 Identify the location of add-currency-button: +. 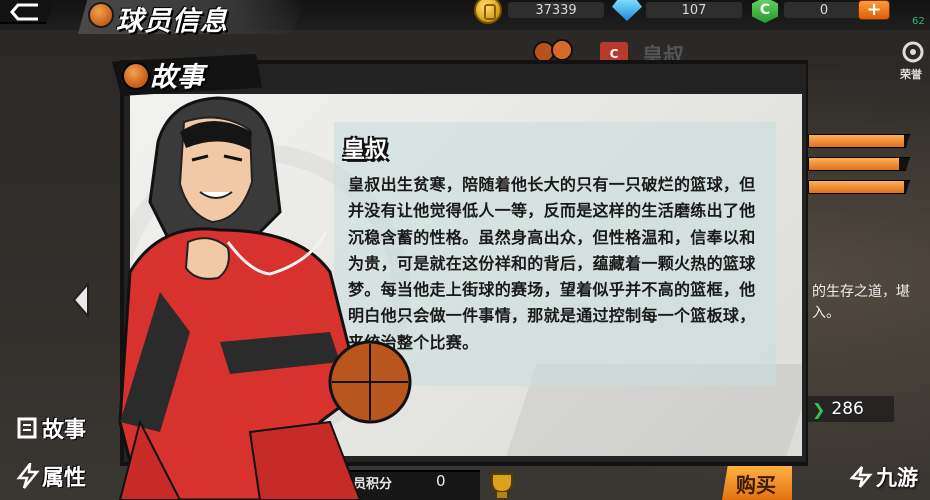
(874, 10).